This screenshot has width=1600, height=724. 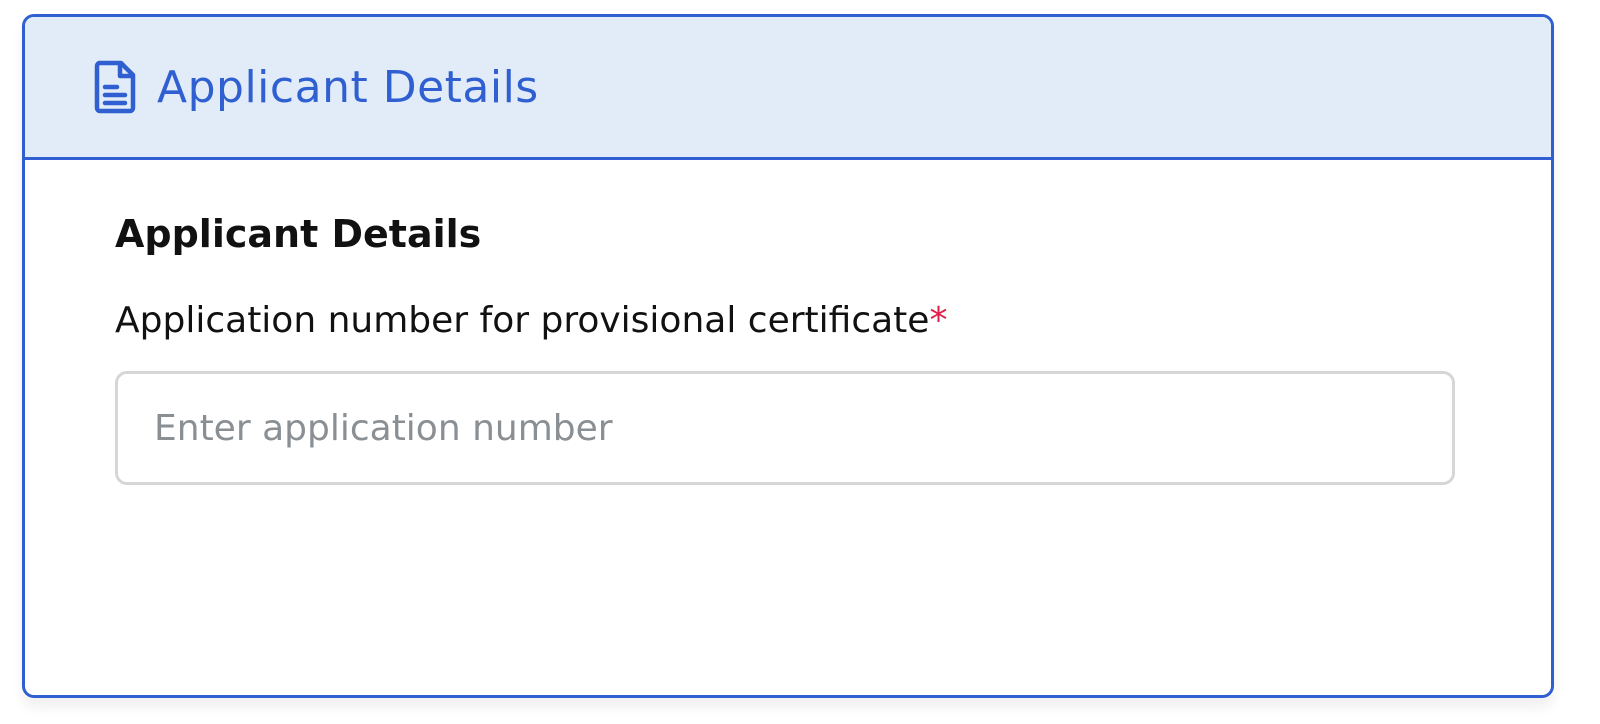 What do you see at coordinates (785, 428) in the screenshot?
I see `application-number-input` at bounding box center [785, 428].